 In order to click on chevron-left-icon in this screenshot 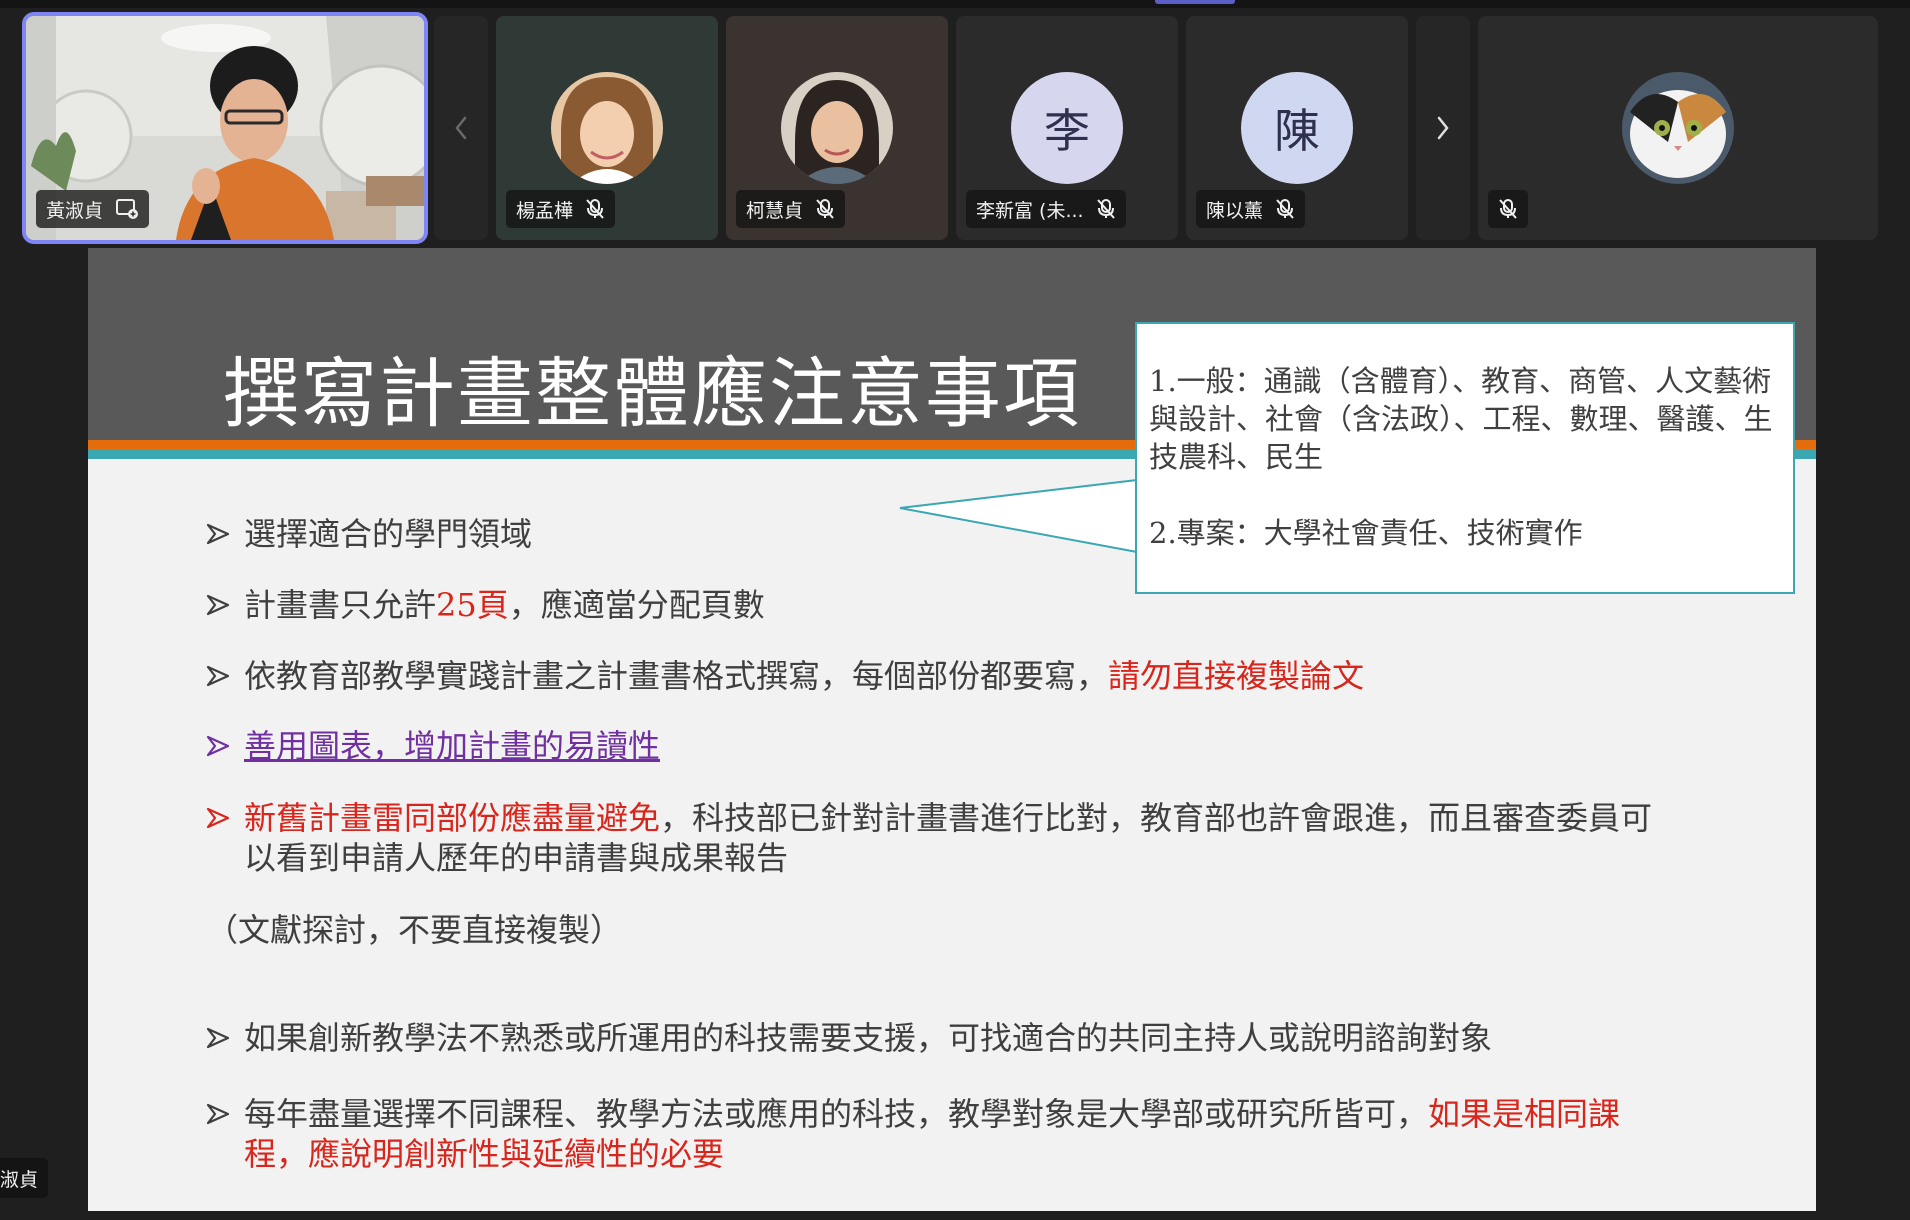, I will do `click(461, 128)`.